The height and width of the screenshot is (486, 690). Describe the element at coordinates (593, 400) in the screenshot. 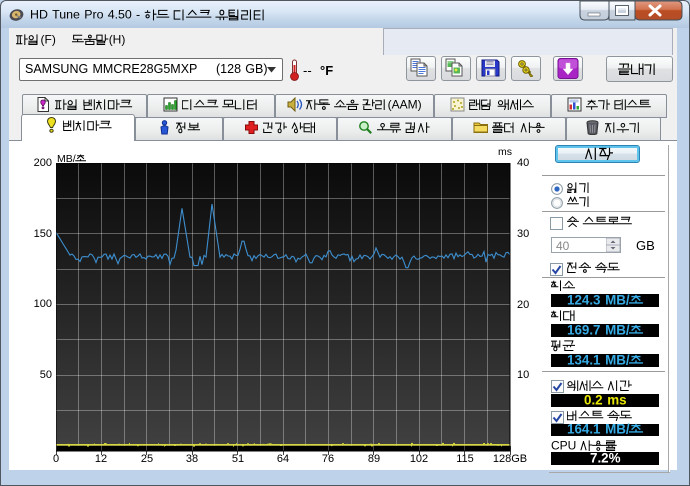

I see `svg-text: 0.2` at that location.